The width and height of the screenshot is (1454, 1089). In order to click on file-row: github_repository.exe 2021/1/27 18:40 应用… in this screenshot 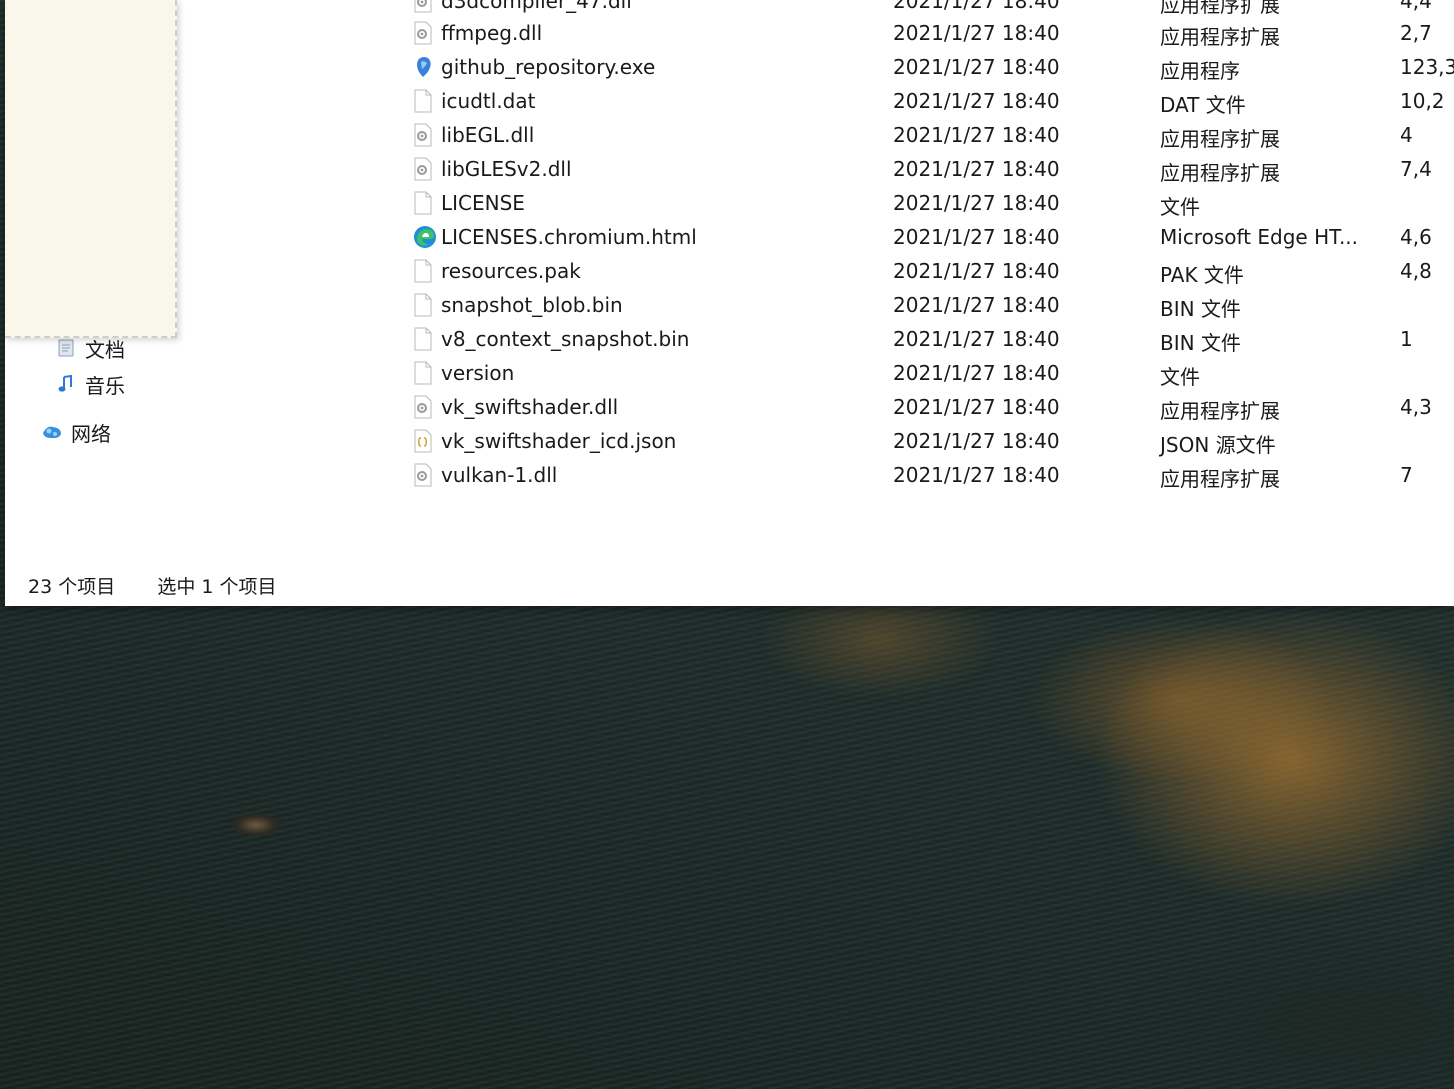, I will do `click(932, 67)`.